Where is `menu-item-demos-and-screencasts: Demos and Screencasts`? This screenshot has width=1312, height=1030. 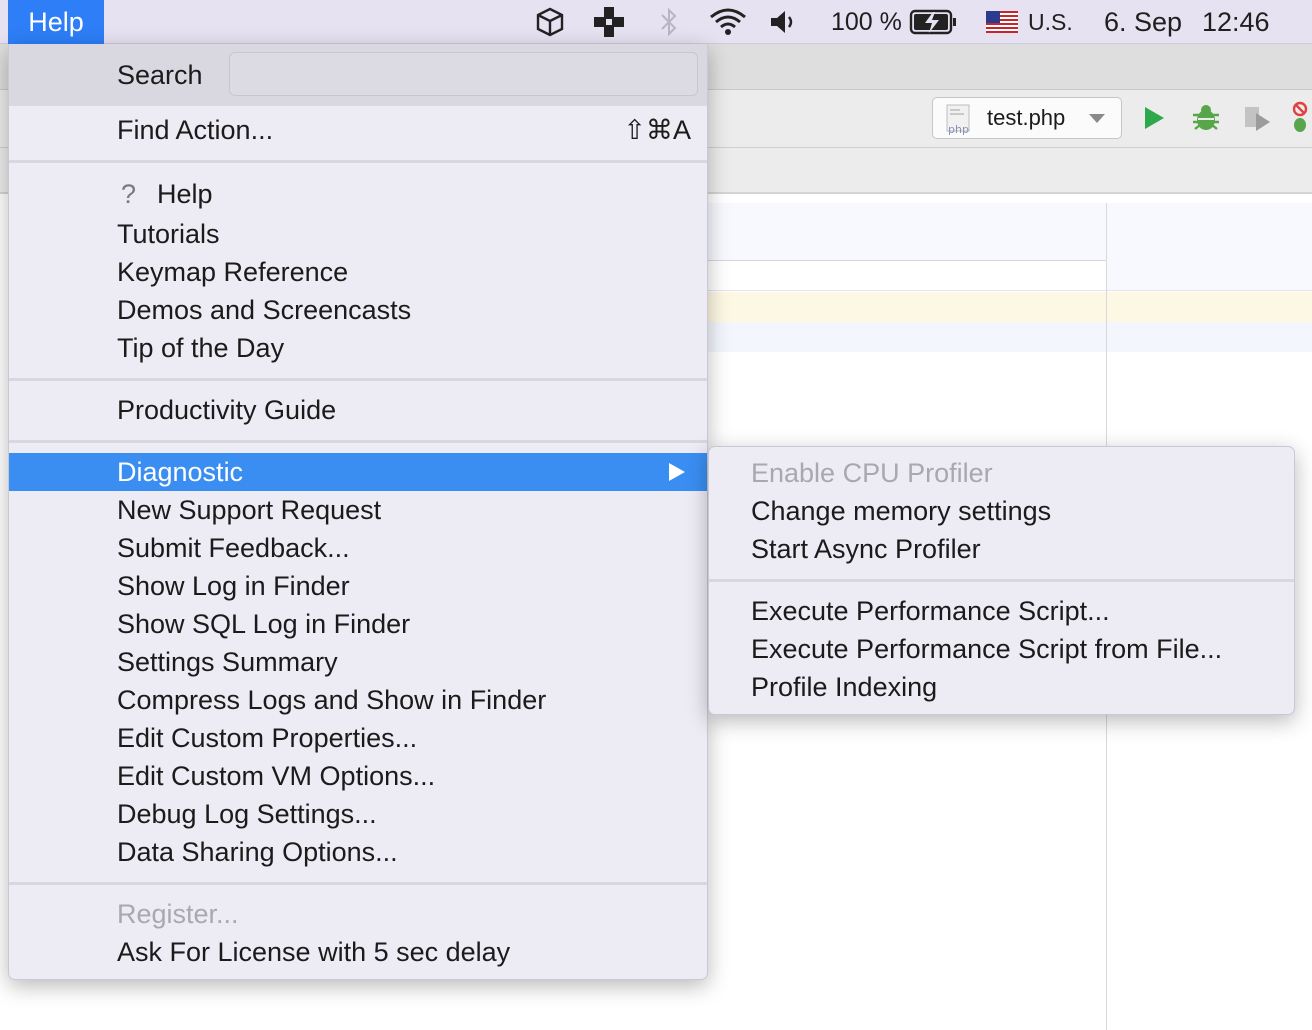 menu-item-demos-and-screencasts: Demos and Screencasts is located at coordinates (358, 310).